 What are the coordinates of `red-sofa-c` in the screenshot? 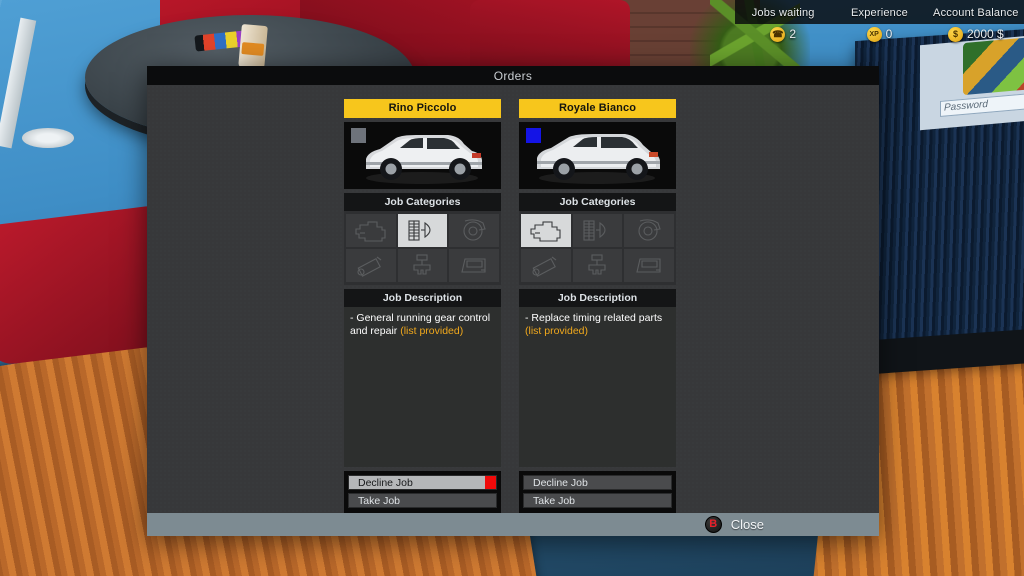 It's located at (550, 37).